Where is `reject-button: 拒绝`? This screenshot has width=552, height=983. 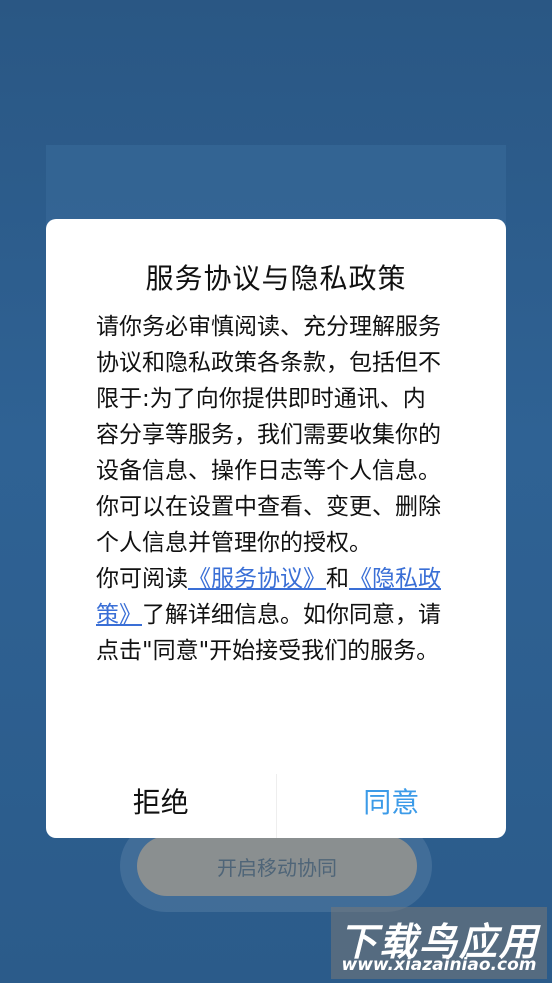 reject-button: 拒绝 is located at coordinates (161, 801).